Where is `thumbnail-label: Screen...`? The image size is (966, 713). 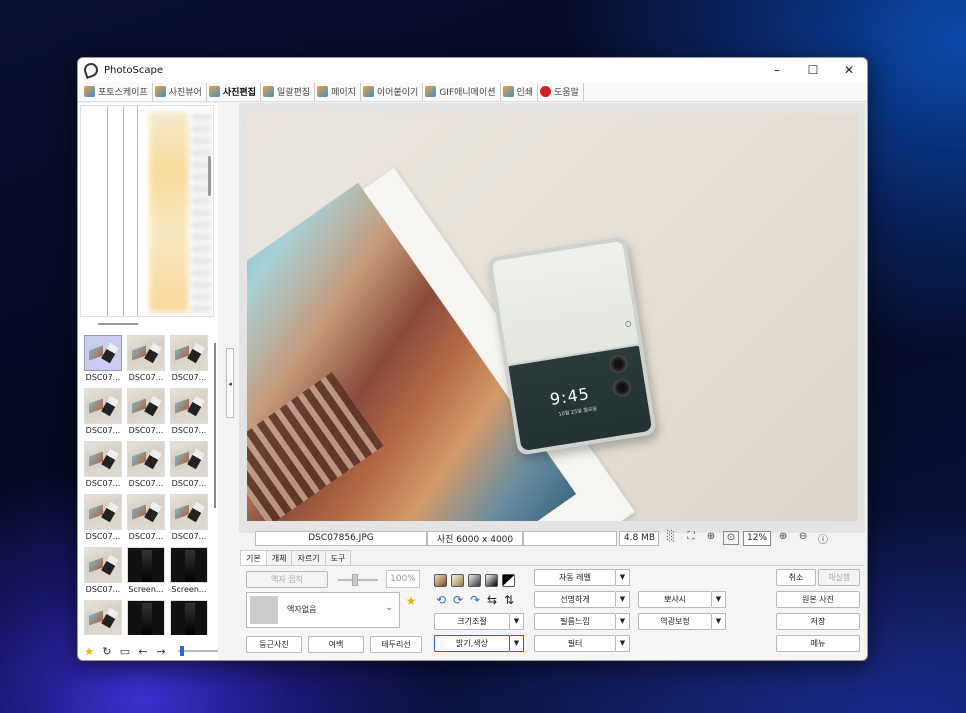 thumbnail-label: Screen... is located at coordinates (189, 589).